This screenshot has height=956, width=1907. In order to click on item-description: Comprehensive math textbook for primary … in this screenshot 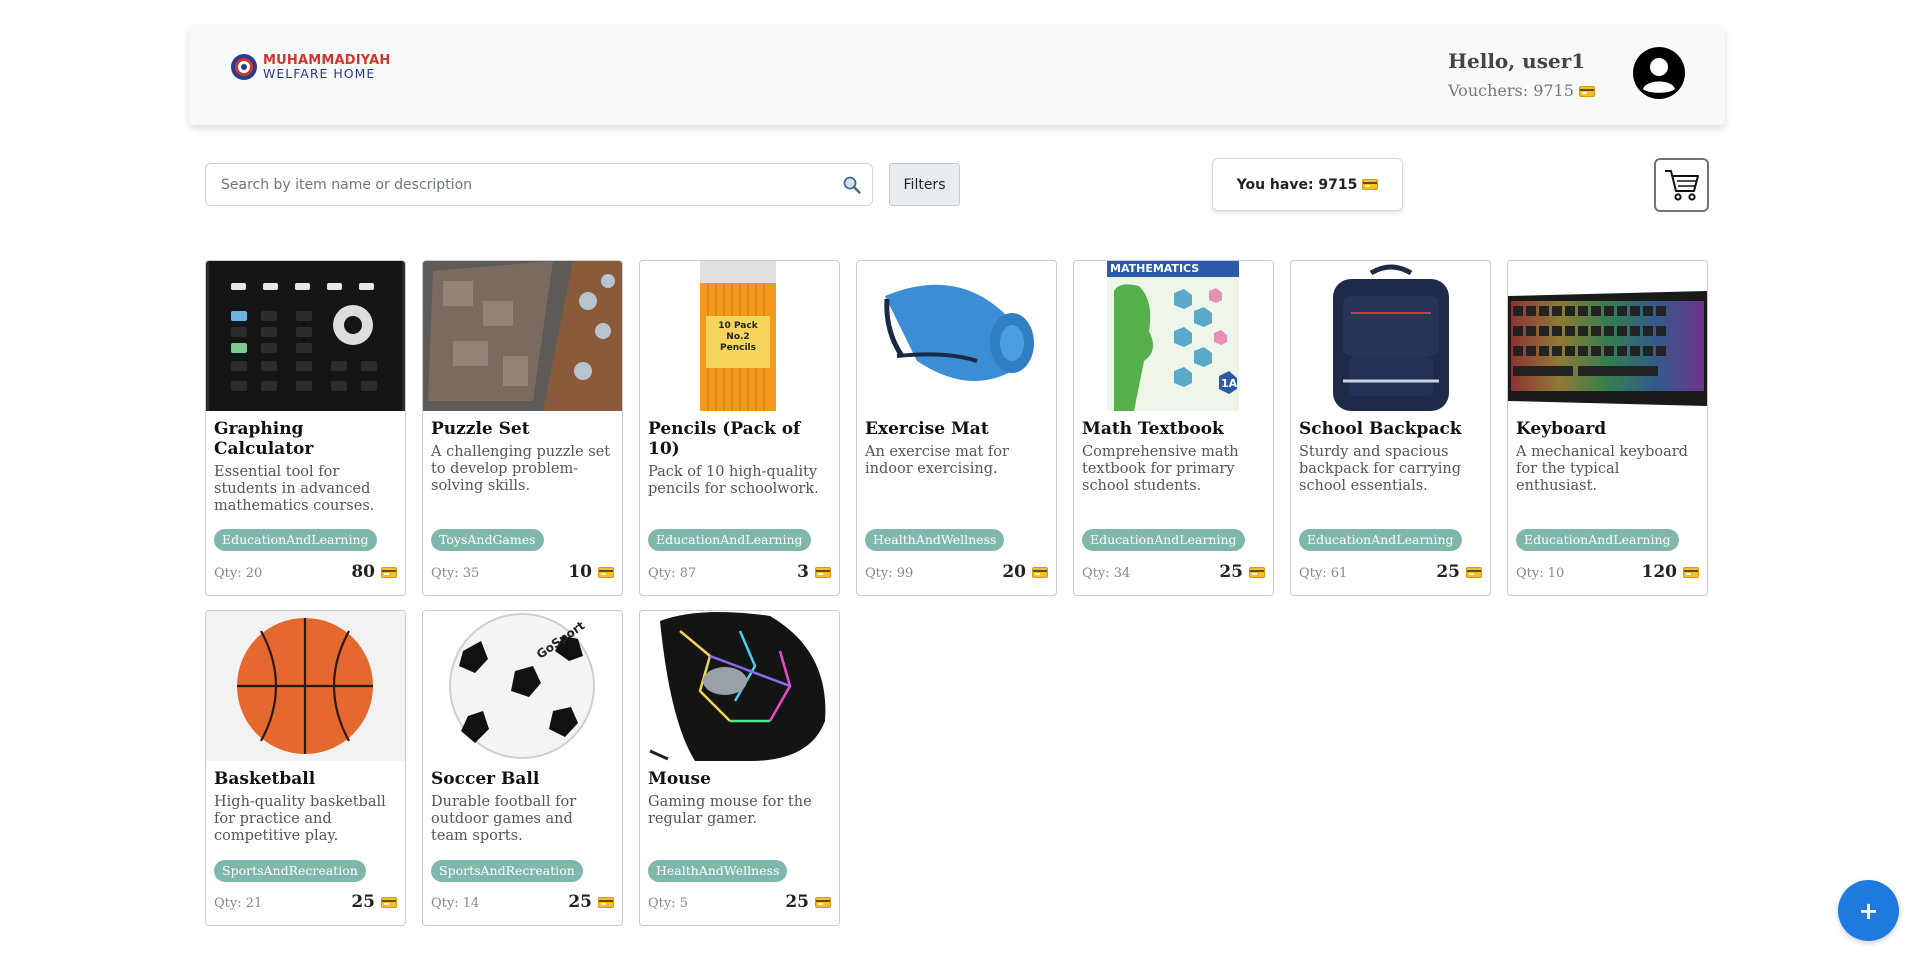, I will do `click(1160, 469)`.